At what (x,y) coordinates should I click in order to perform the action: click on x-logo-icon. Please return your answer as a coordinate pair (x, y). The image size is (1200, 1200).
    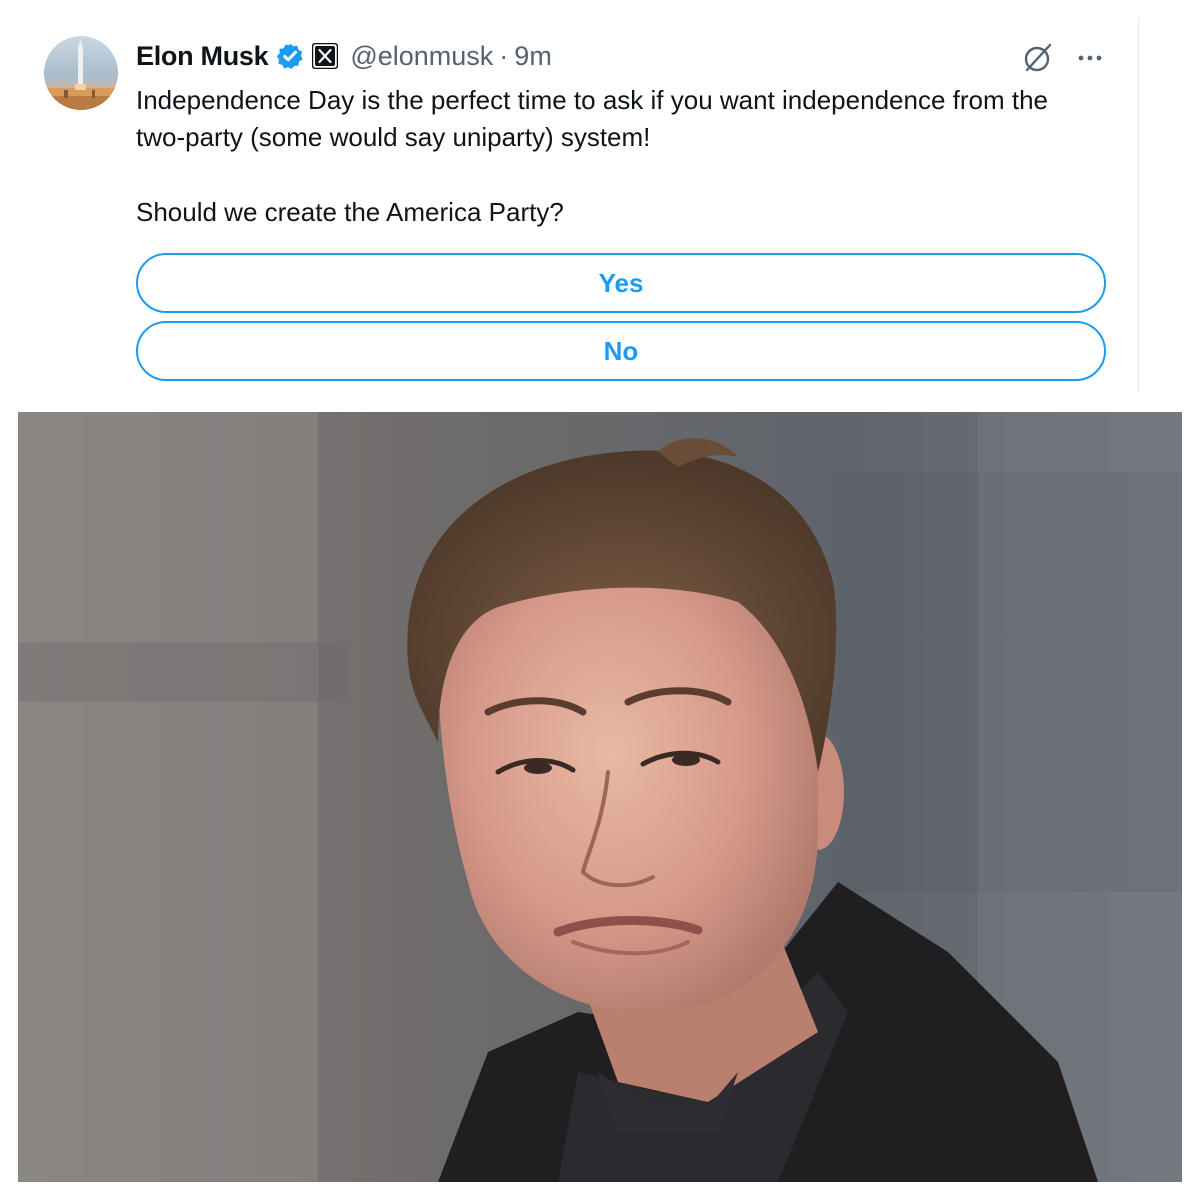
    Looking at the image, I should click on (325, 56).